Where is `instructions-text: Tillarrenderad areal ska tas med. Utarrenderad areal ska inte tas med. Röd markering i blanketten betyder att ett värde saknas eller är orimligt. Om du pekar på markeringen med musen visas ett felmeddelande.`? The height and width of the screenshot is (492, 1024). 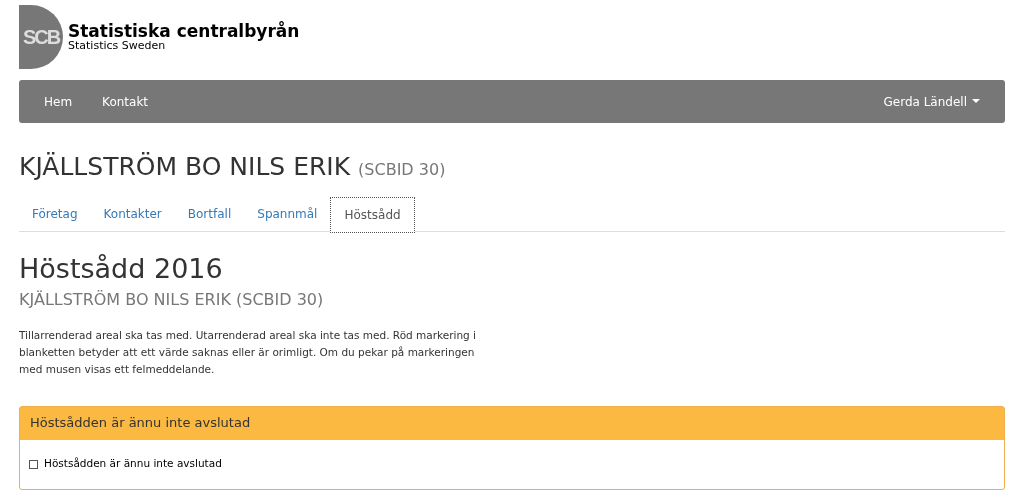
instructions-text: Tillarrenderad areal ska tas med. Utarrenderad areal ska inte tas med. Röd markering i blanketten betyder att ett värde saknas eller är orimligt. Om du pekar på markeringen med musen visas ett felmeddelande. is located at coordinates (248, 352).